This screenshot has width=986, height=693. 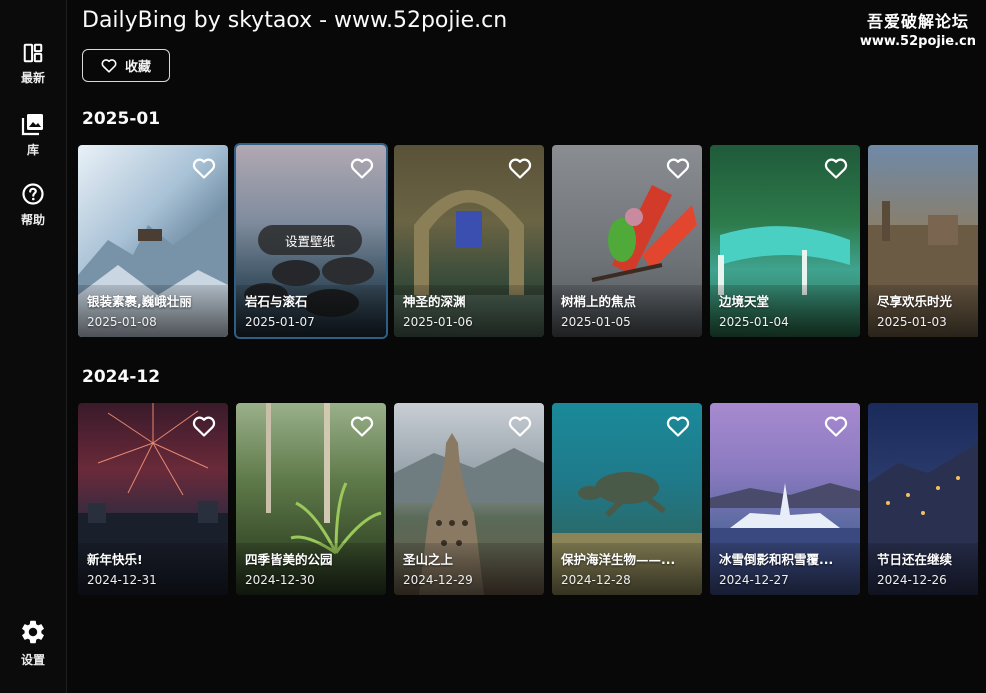 I want to click on photo-library-icon, so click(x=32, y=125).